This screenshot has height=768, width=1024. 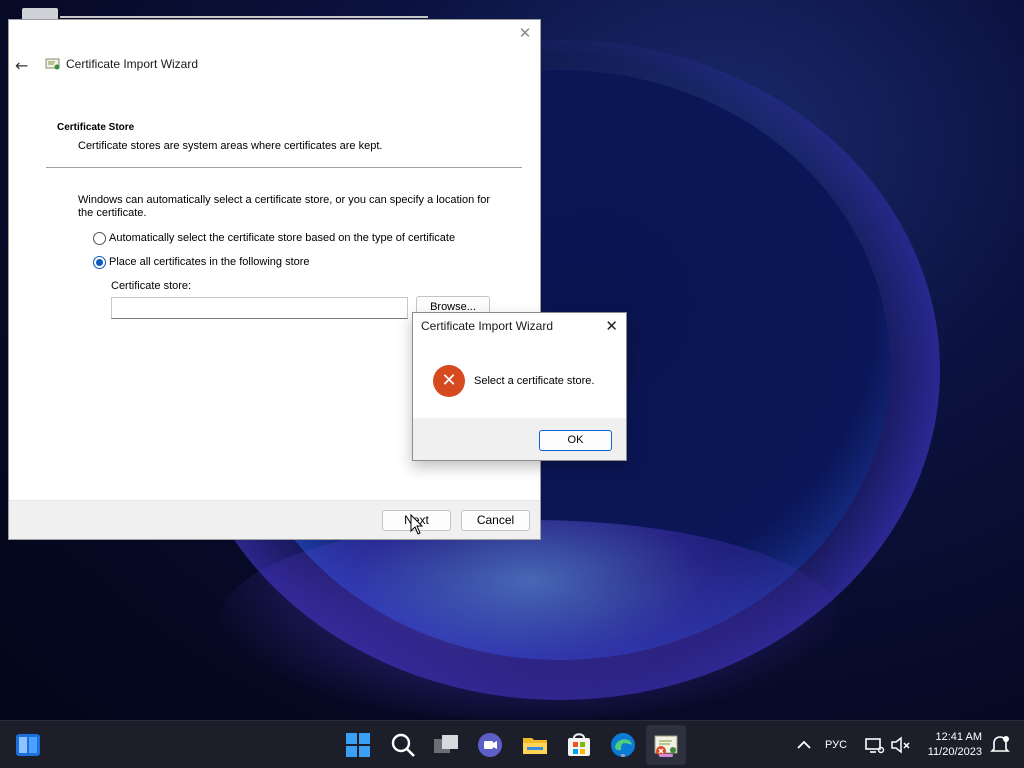 I want to click on cert-wizard-active-indicator, so click(x=666, y=755).